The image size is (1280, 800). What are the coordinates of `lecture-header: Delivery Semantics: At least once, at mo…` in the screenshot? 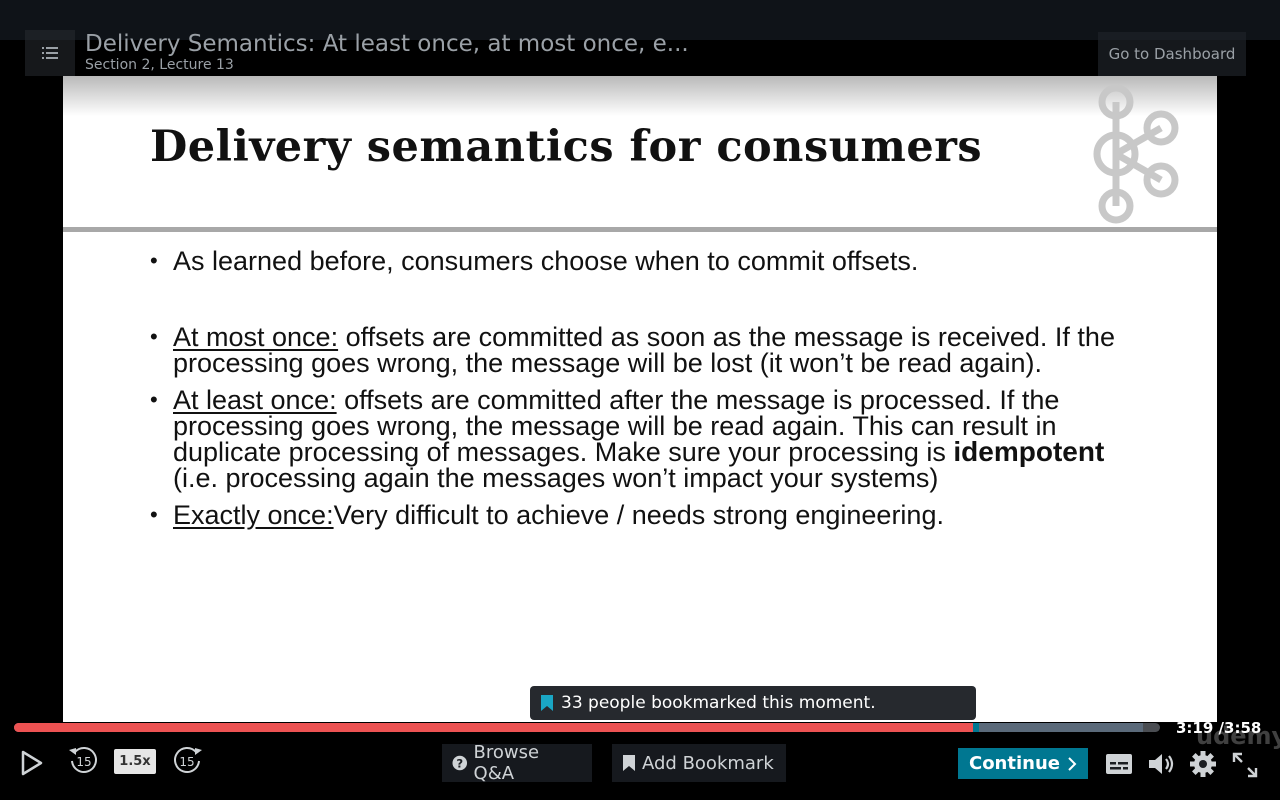 It's located at (640, 53).